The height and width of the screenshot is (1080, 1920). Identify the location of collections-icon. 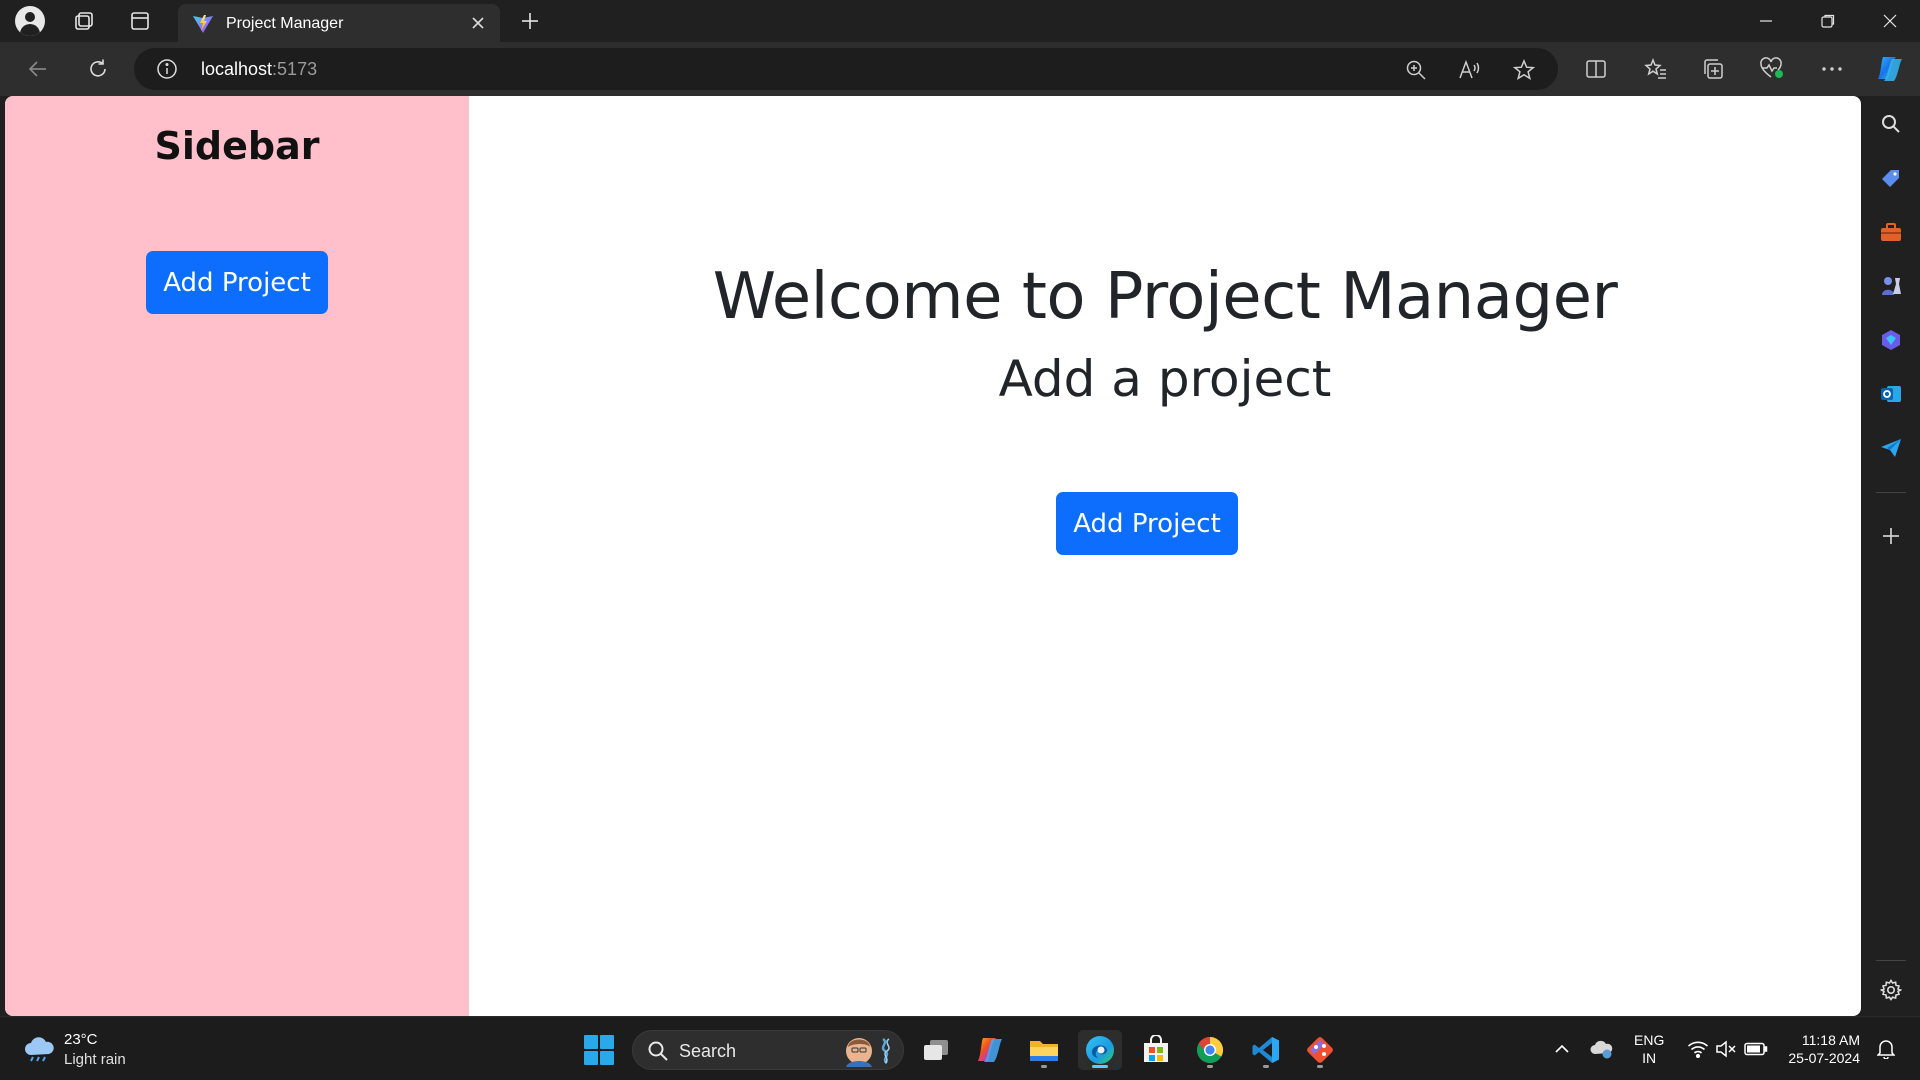
(1713, 69).